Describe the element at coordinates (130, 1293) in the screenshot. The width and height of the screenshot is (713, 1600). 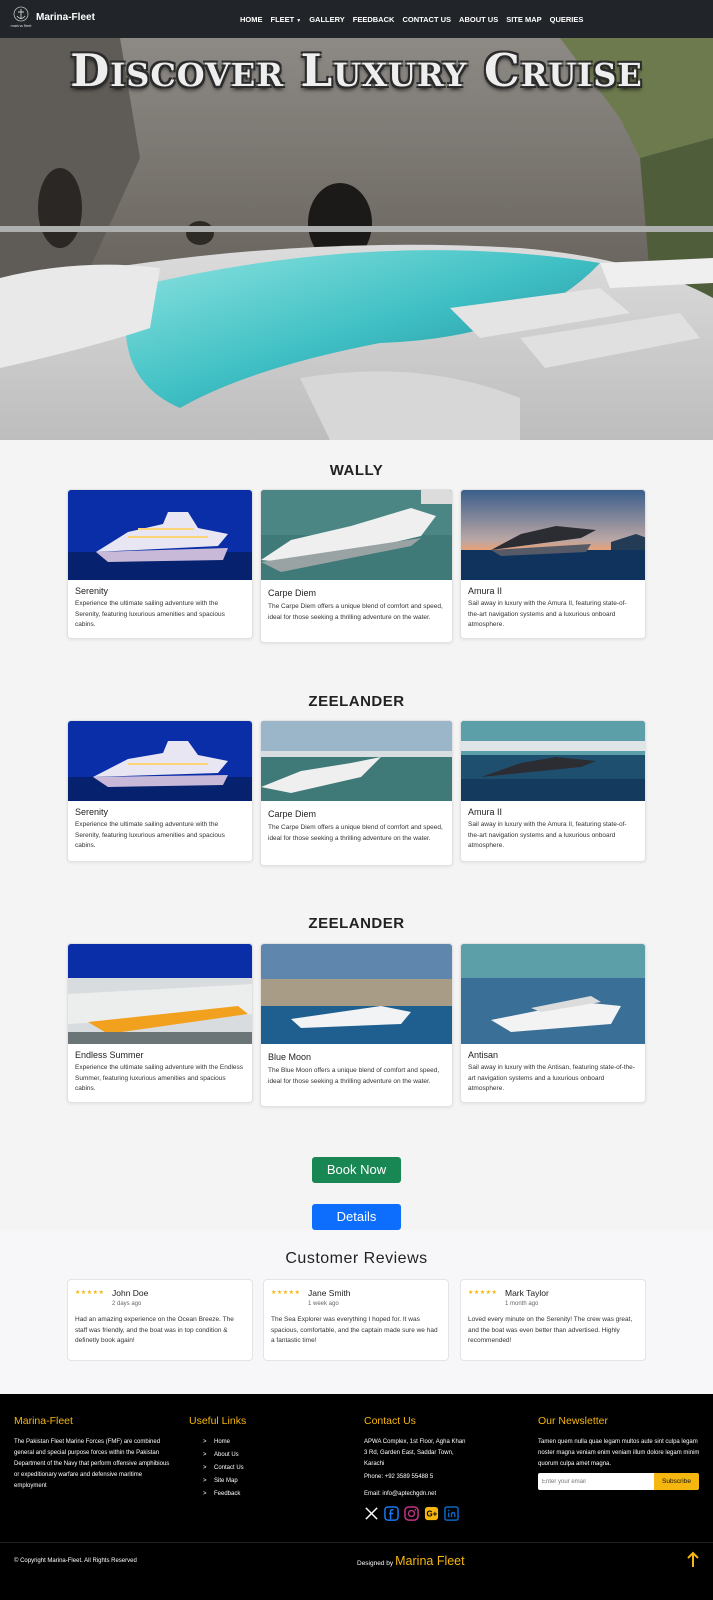
I see `reviewer-name: John Doe` at that location.